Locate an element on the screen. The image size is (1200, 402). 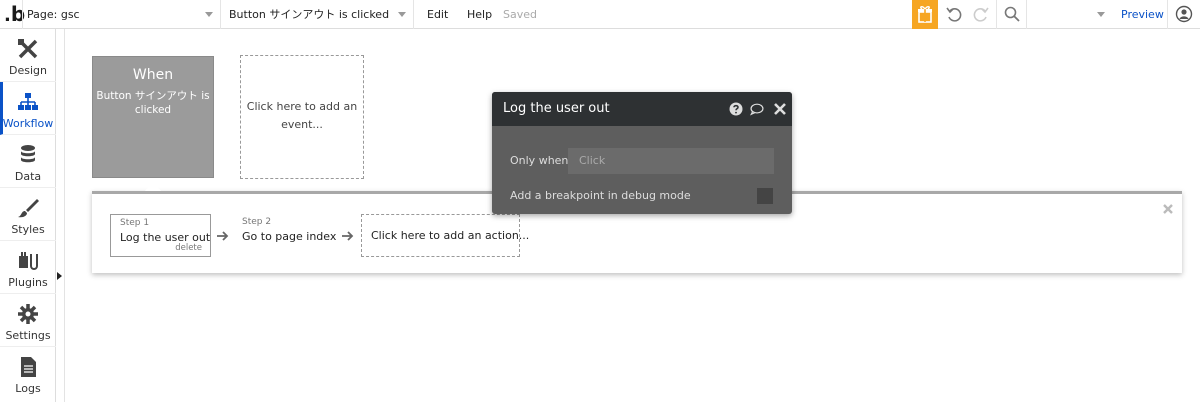
brush-icon is located at coordinates (28, 208).